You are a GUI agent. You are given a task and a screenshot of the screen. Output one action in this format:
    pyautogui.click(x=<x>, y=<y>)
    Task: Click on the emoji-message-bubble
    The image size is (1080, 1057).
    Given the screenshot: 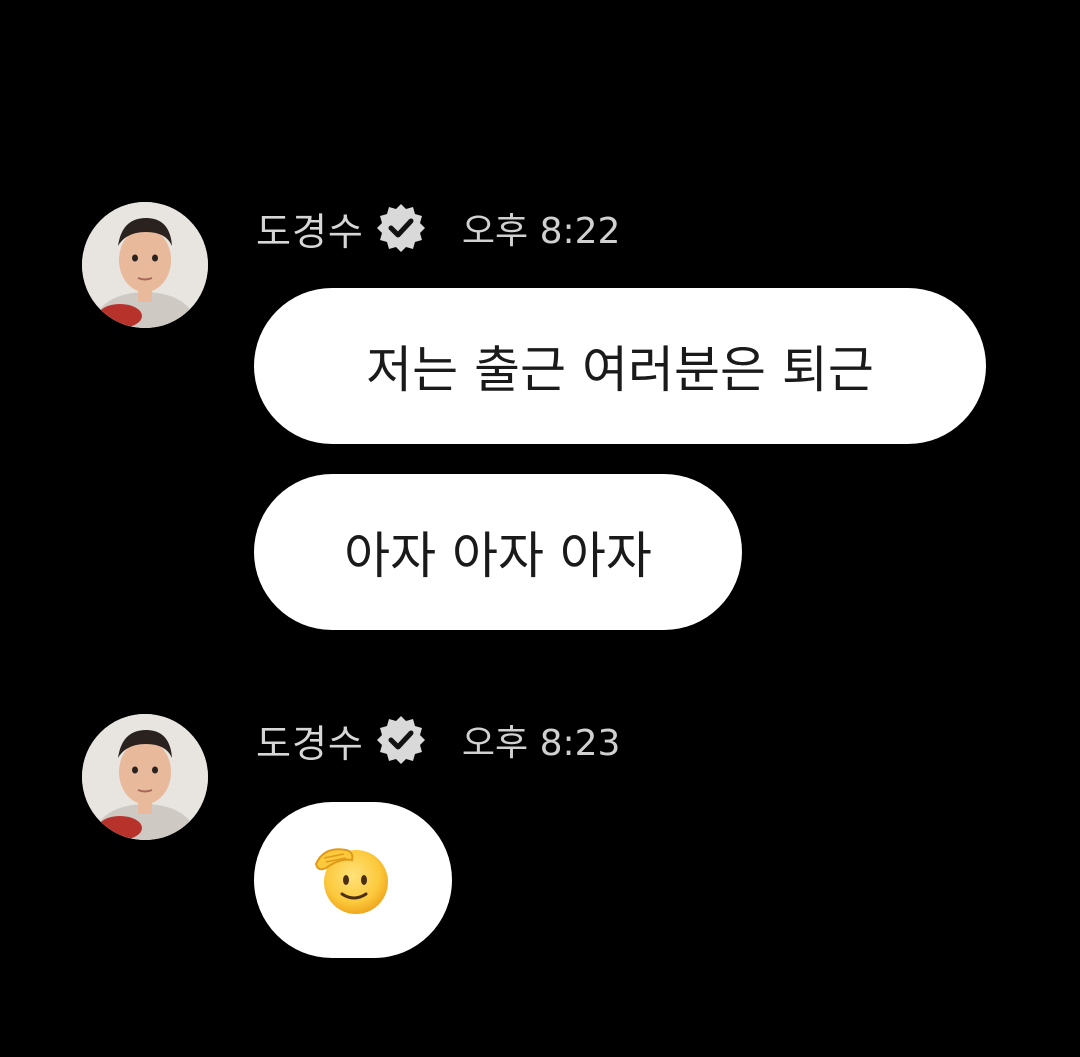 What is the action you would take?
    pyautogui.click(x=353, y=880)
    